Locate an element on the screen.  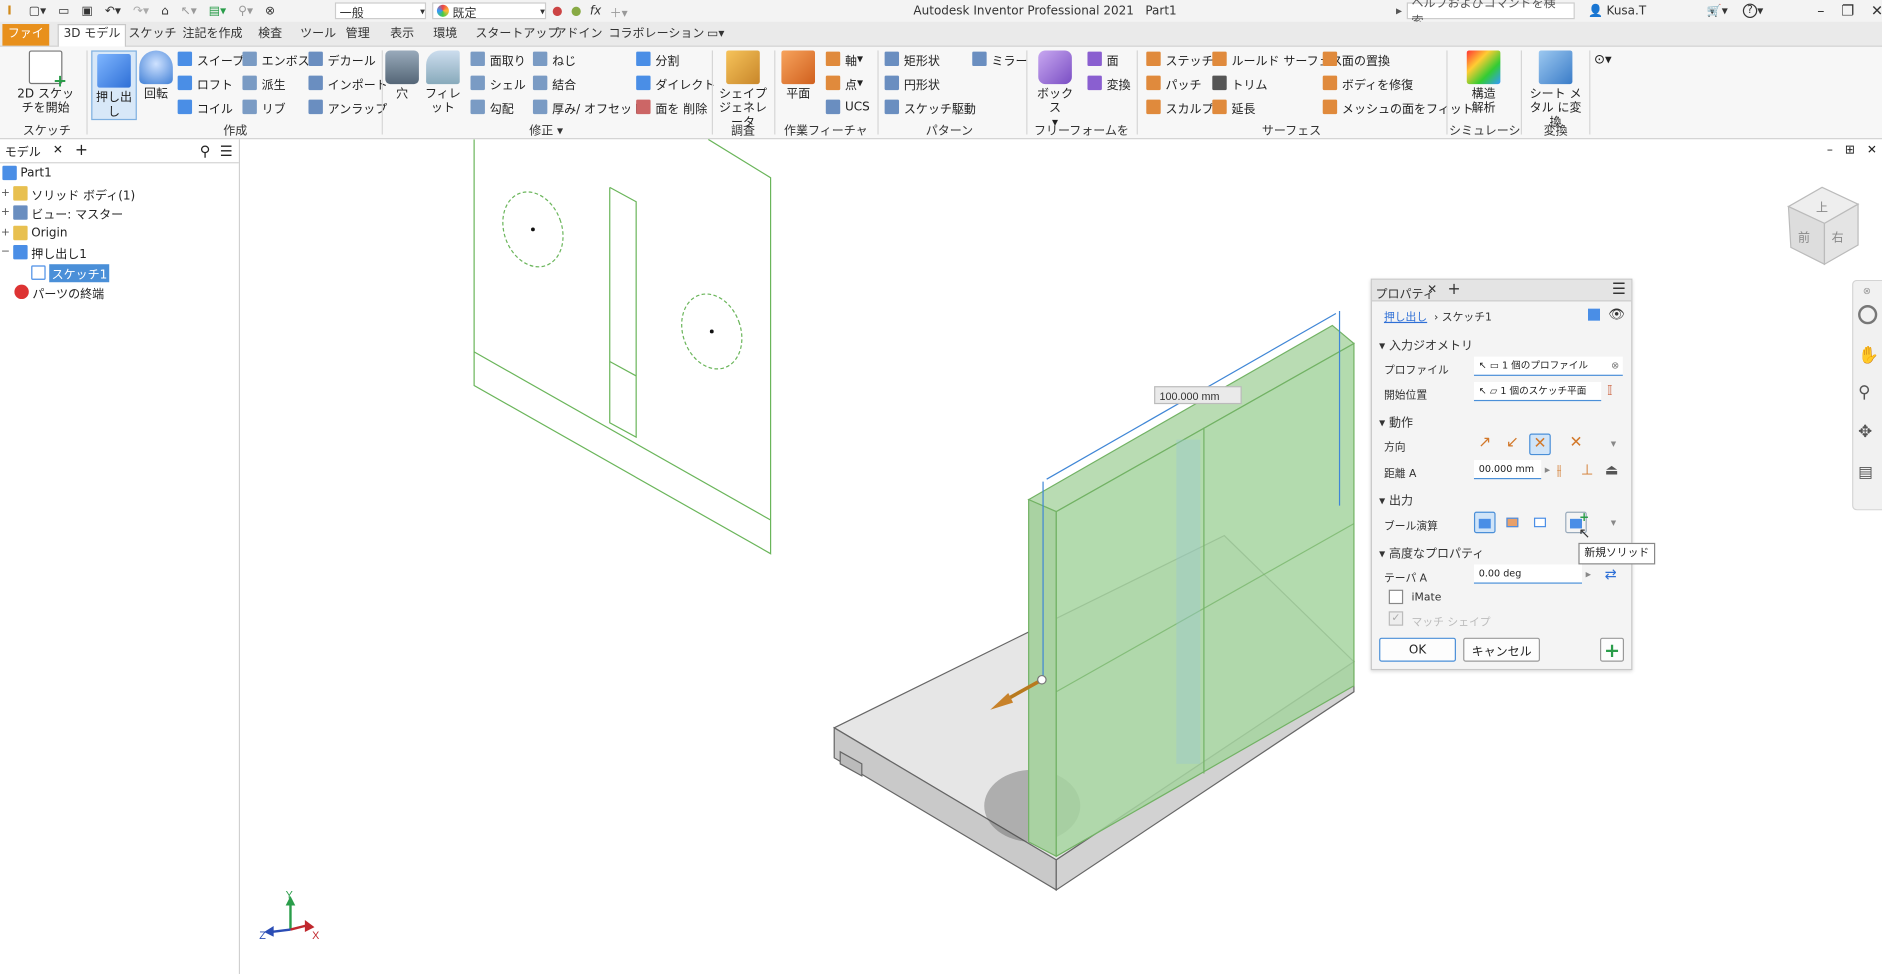
breadcrumb-link-extrude: 押し出し is located at coordinates (1405, 318).